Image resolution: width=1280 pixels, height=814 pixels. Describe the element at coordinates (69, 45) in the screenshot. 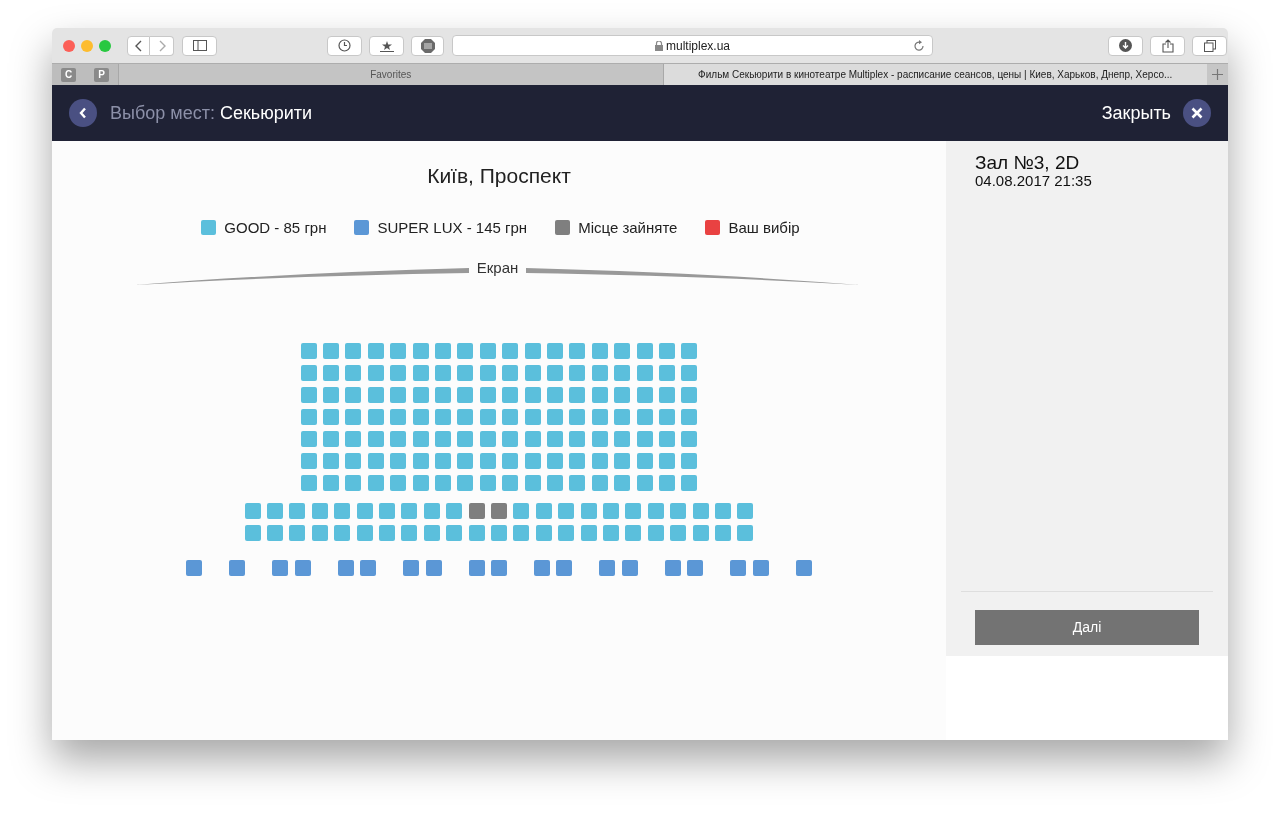

I see `close-window-icon` at that location.